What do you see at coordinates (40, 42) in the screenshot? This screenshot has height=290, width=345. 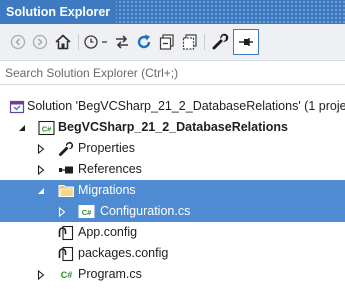 I see `forward-icon` at bounding box center [40, 42].